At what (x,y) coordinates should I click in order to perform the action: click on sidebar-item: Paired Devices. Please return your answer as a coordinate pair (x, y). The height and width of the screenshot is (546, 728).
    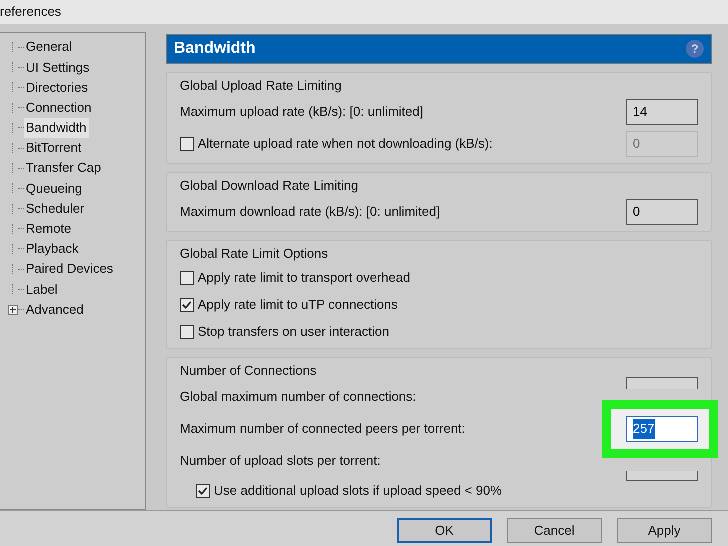
    Looking at the image, I should click on (70, 269).